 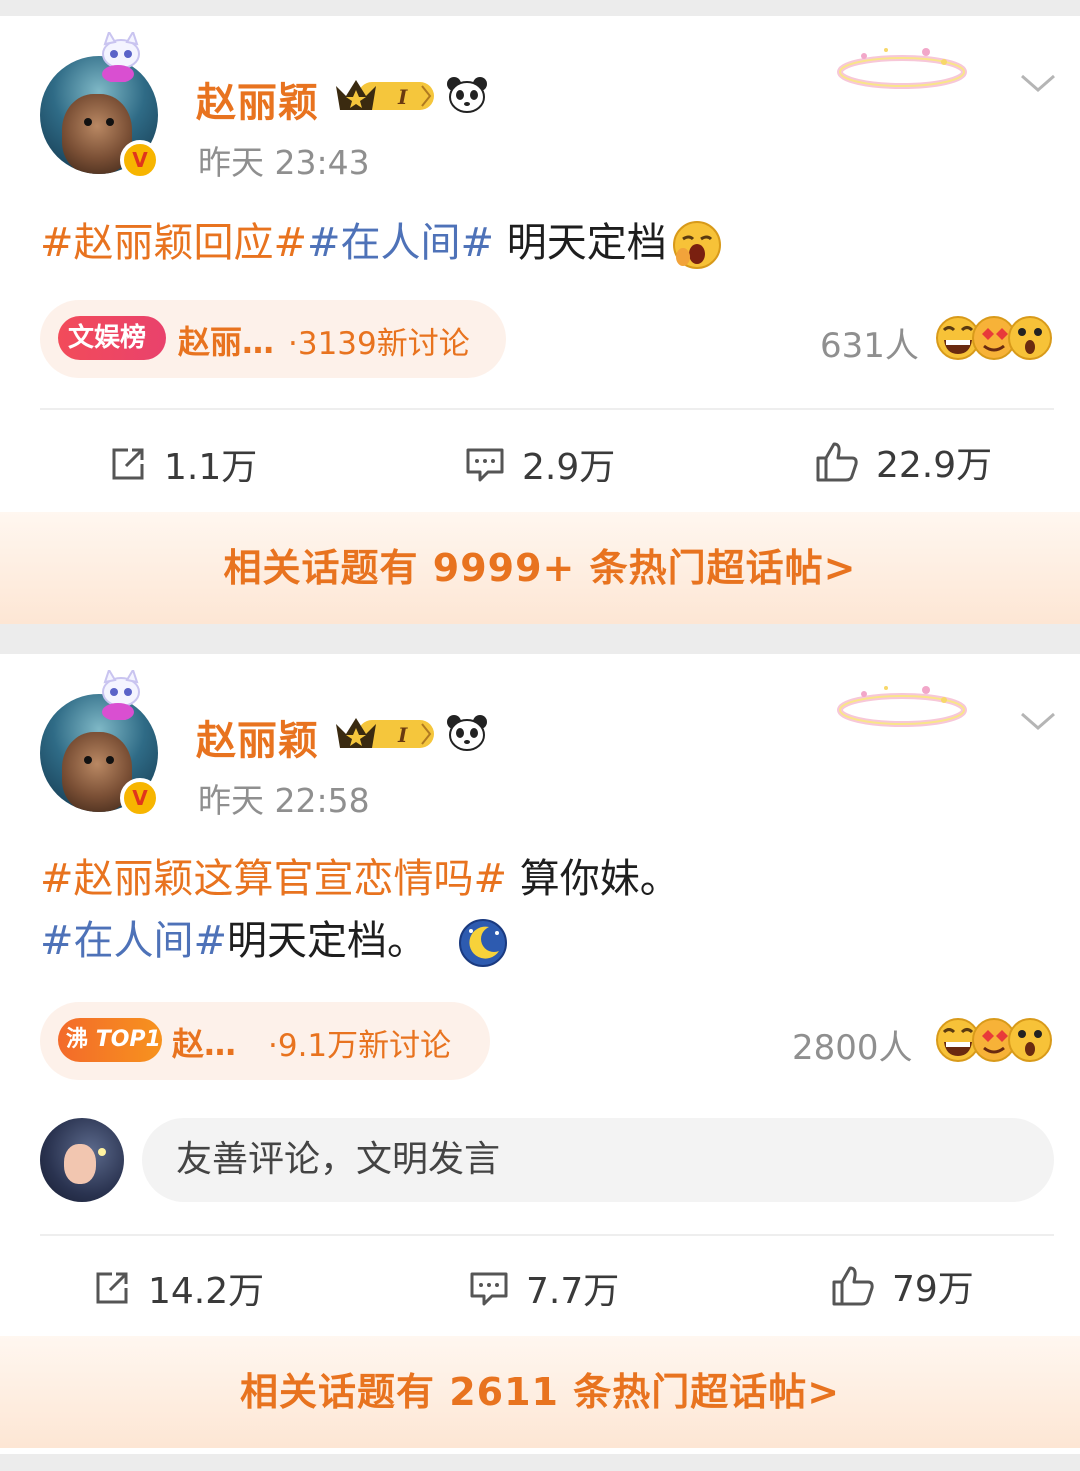 What do you see at coordinates (483, 943) in the screenshot?
I see `moon-emoji-icon` at bounding box center [483, 943].